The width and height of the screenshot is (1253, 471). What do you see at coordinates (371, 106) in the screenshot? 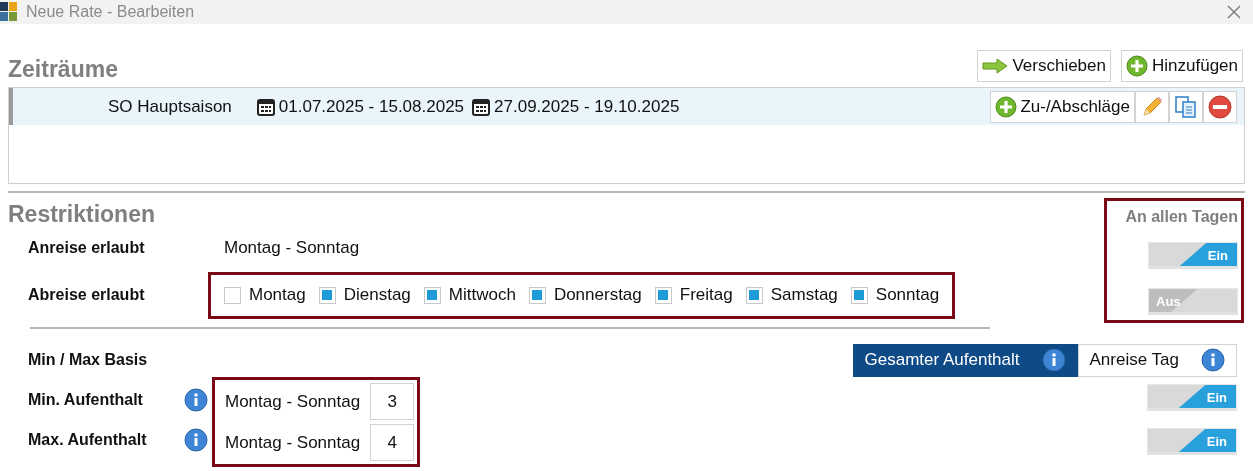
I see `date-range: 01.07.2025 - 15.08.2025` at bounding box center [371, 106].